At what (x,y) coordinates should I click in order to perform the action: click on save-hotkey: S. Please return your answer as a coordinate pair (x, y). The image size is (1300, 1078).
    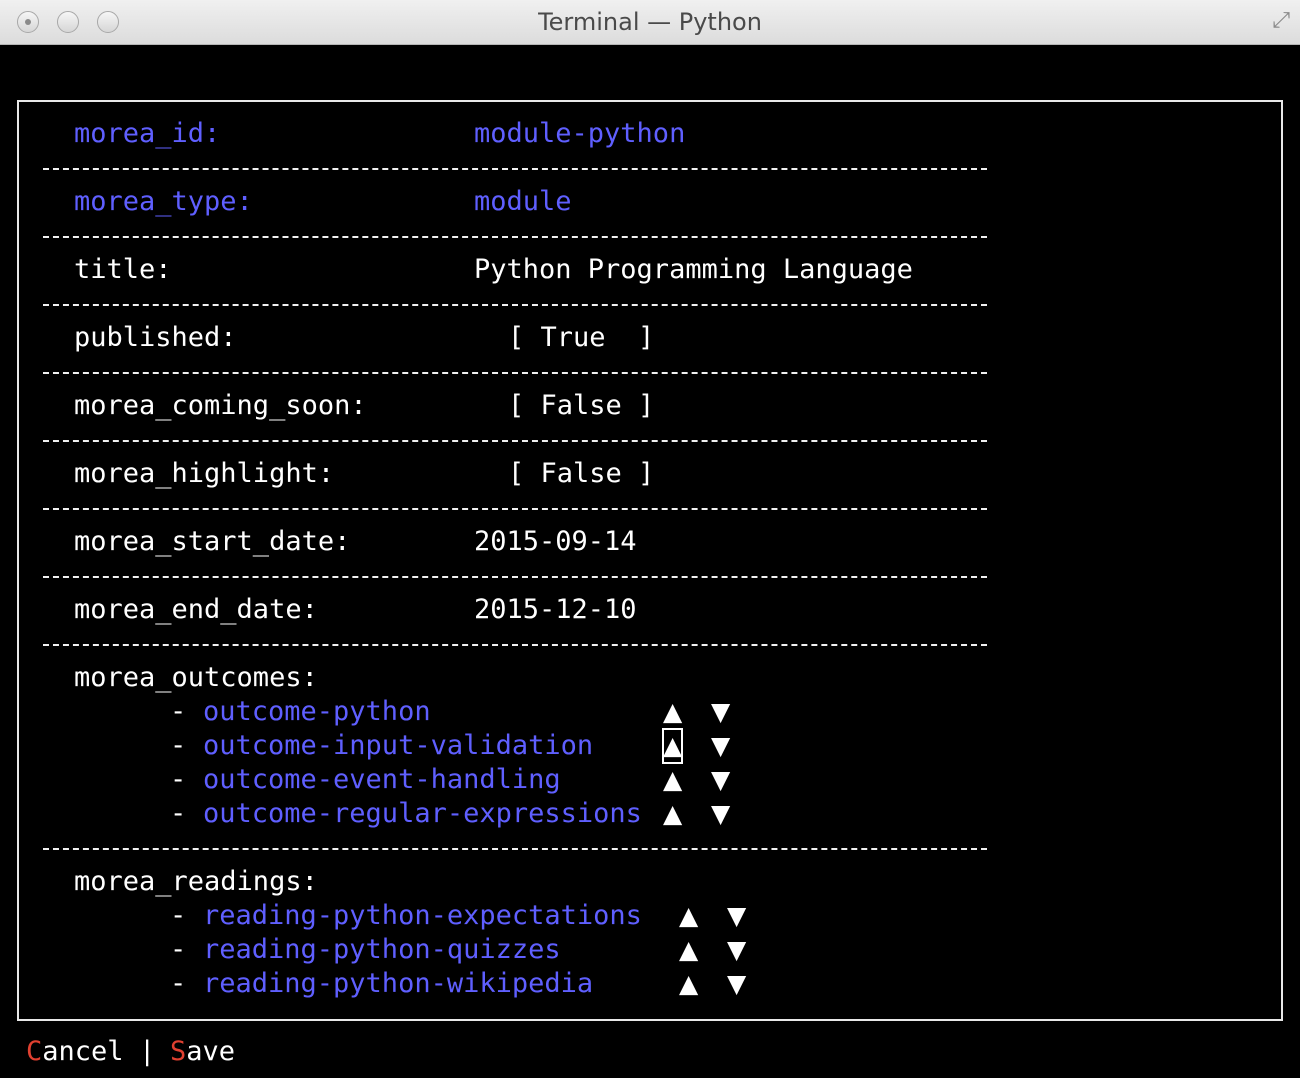
    Looking at the image, I should click on (178, 1051).